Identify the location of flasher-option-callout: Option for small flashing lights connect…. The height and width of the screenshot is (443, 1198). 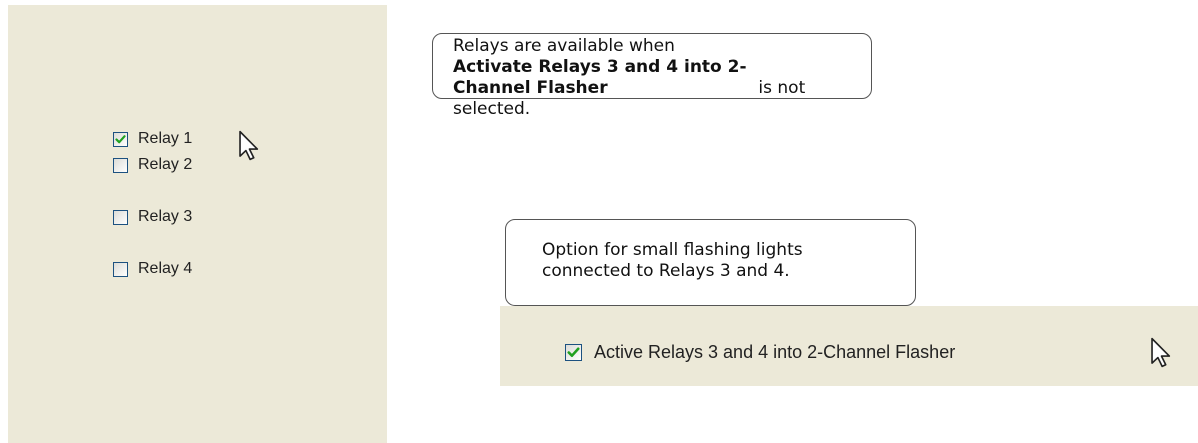
(710, 262).